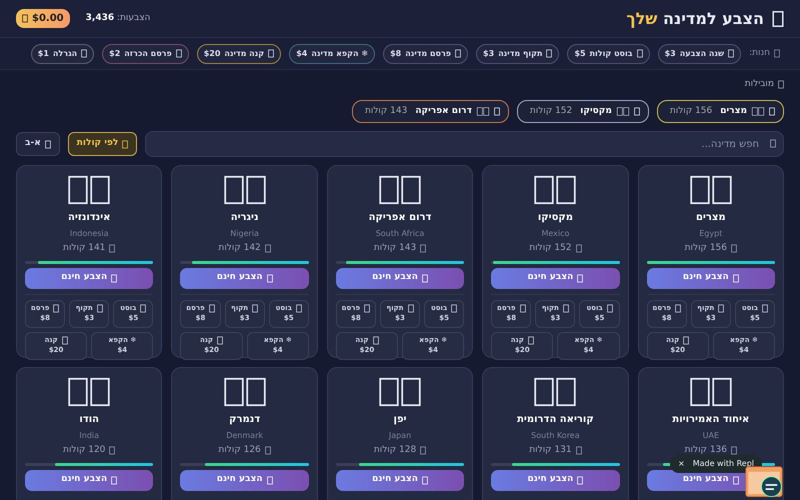  I want to click on leader-votes: 156 קולות, so click(691, 111).